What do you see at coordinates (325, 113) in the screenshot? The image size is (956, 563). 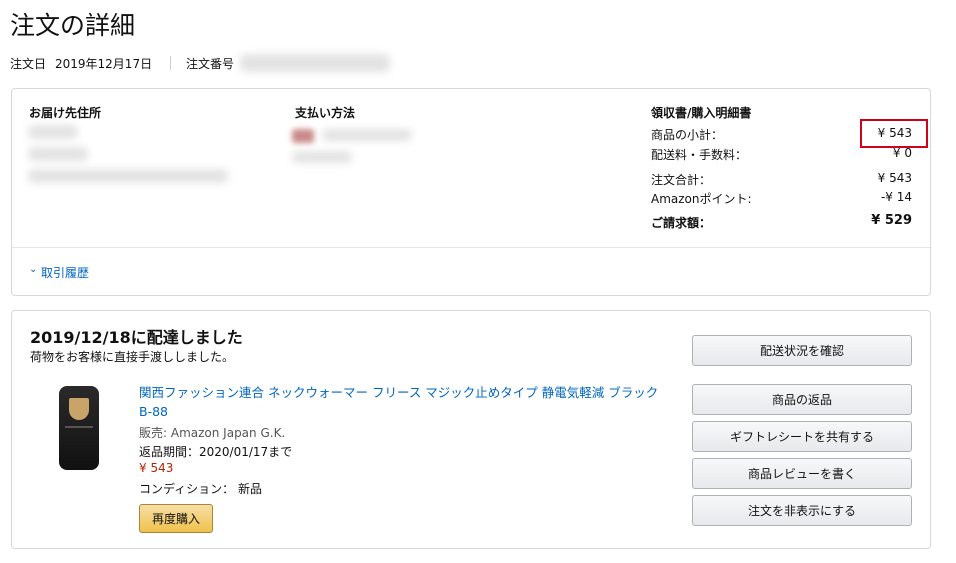 I see `payment-method-header: 支払い方法` at bounding box center [325, 113].